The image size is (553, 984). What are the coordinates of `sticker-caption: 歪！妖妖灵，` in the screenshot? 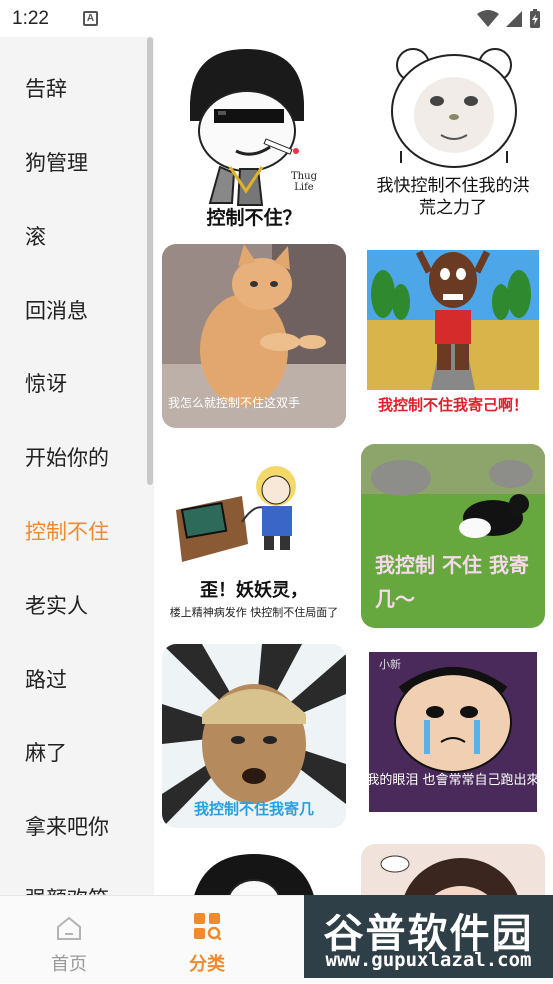 It's located at (254, 590).